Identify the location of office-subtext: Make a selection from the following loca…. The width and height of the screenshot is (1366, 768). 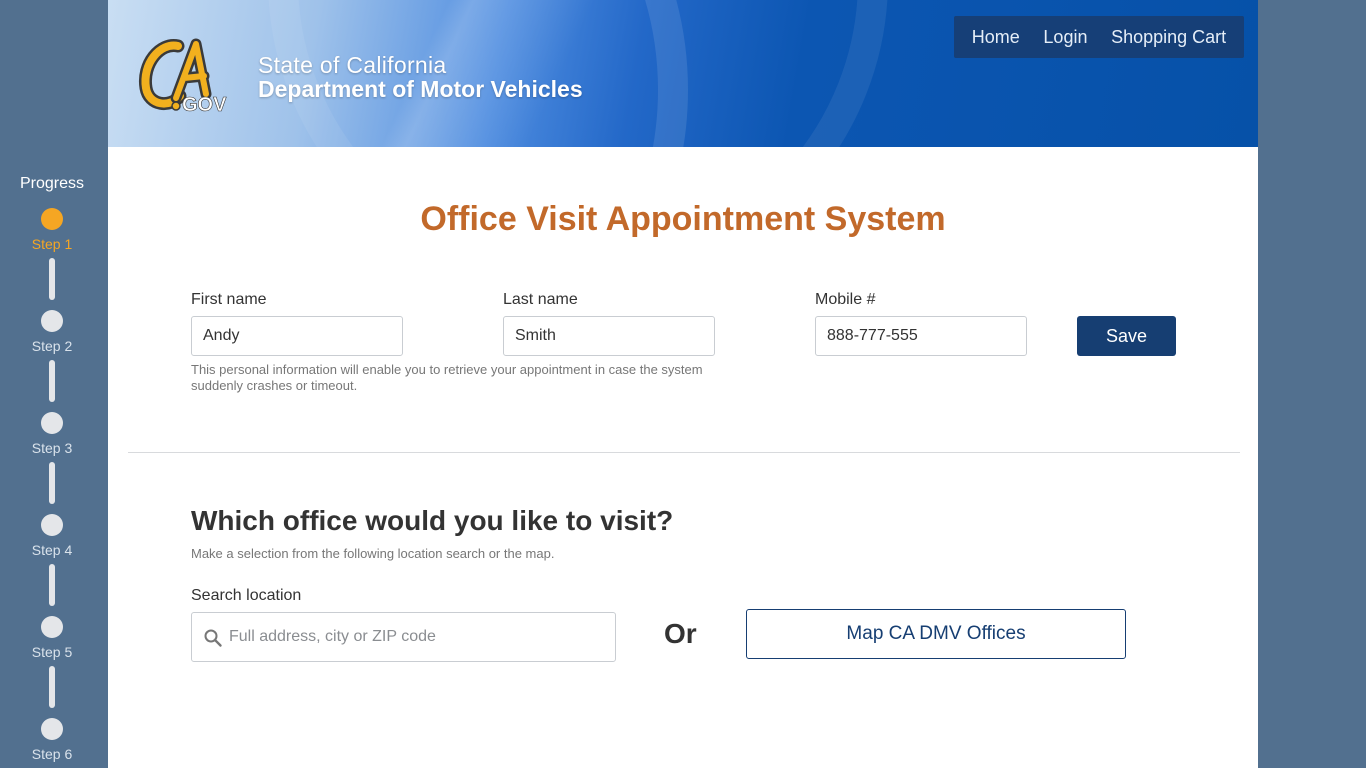
(373, 553).